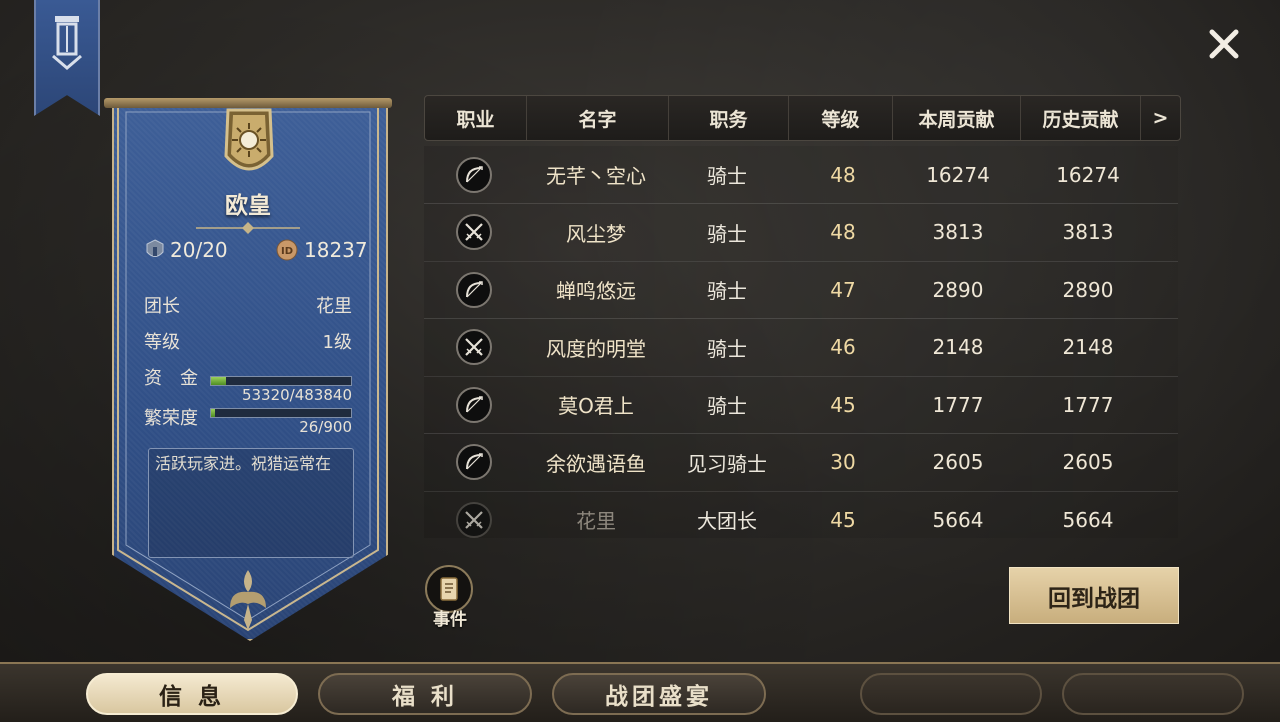 This screenshot has width=1280, height=722. Describe the element at coordinates (801, 290) in the screenshot. I see `member-row: 蝉鸣悠远 骑士 47 2890 2890` at that location.